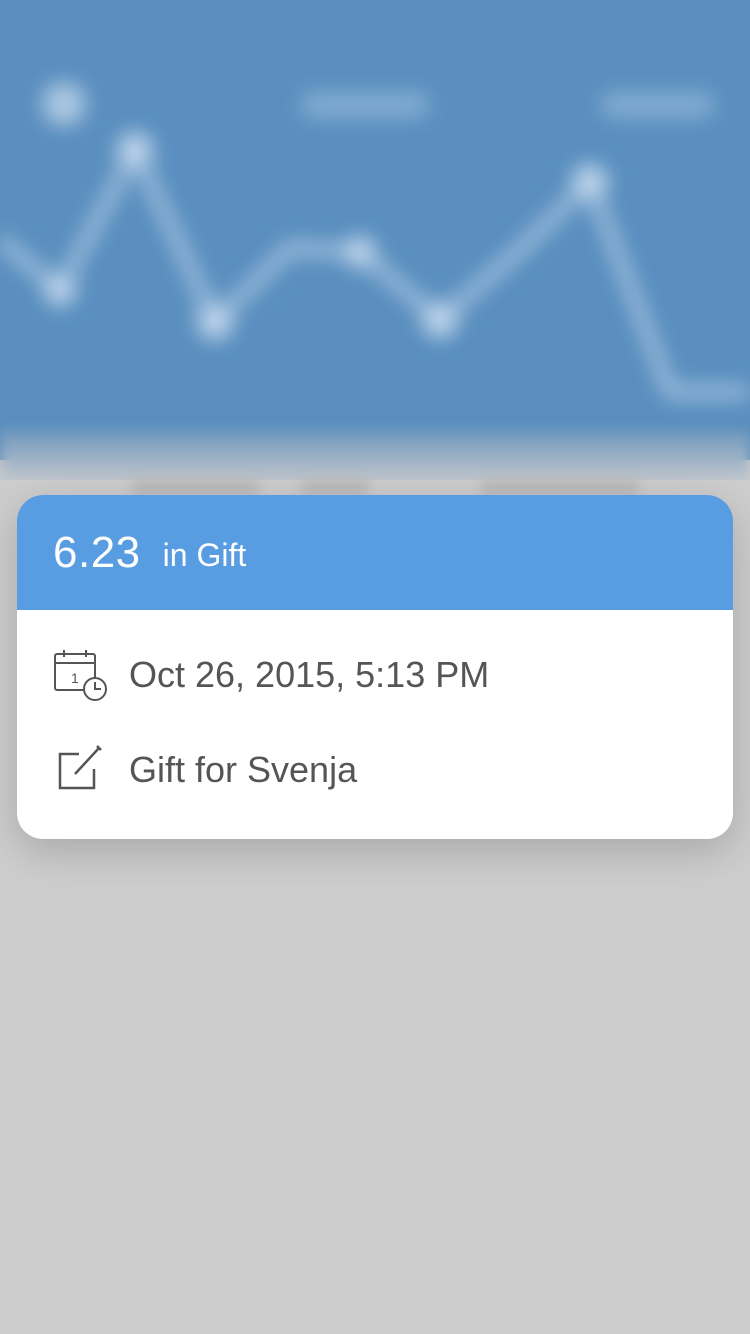  I want to click on card-header: 6.23 in Gift, so click(375, 552).